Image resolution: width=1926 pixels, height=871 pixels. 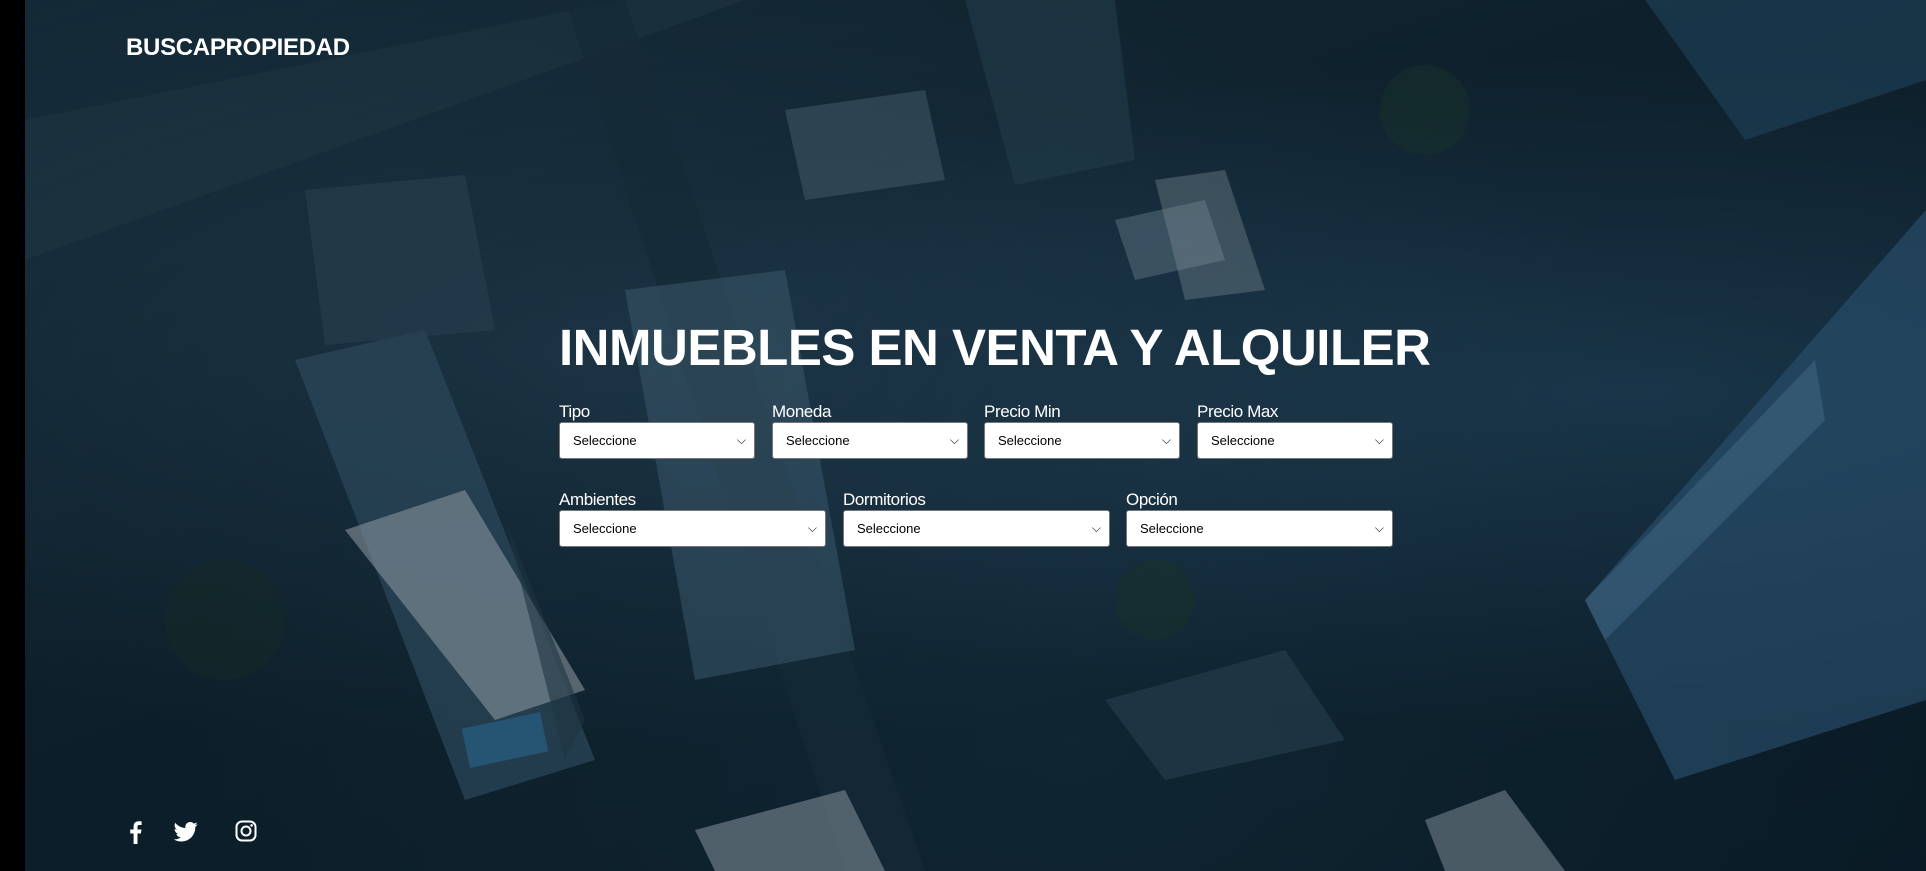 I want to click on filter-precio-max: Precio Max Seleccione ⌵, so click(x=1295, y=430).